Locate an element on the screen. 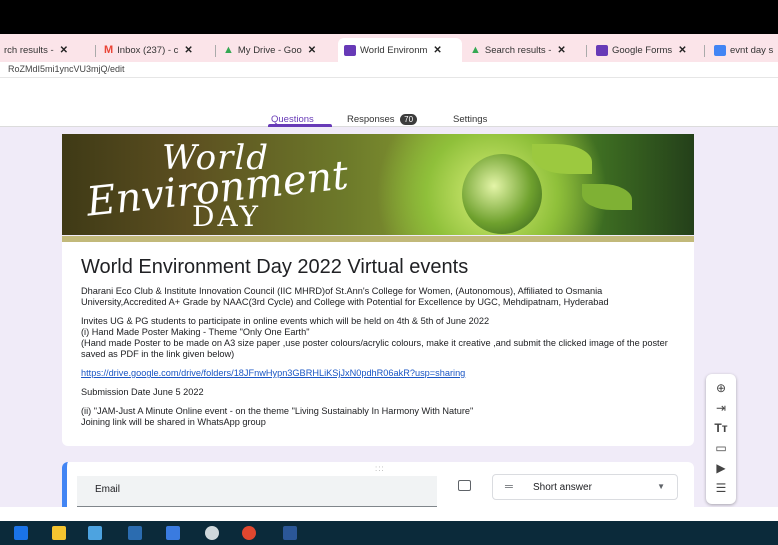  tab-label: World Environm is located at coordinates (394, 50).